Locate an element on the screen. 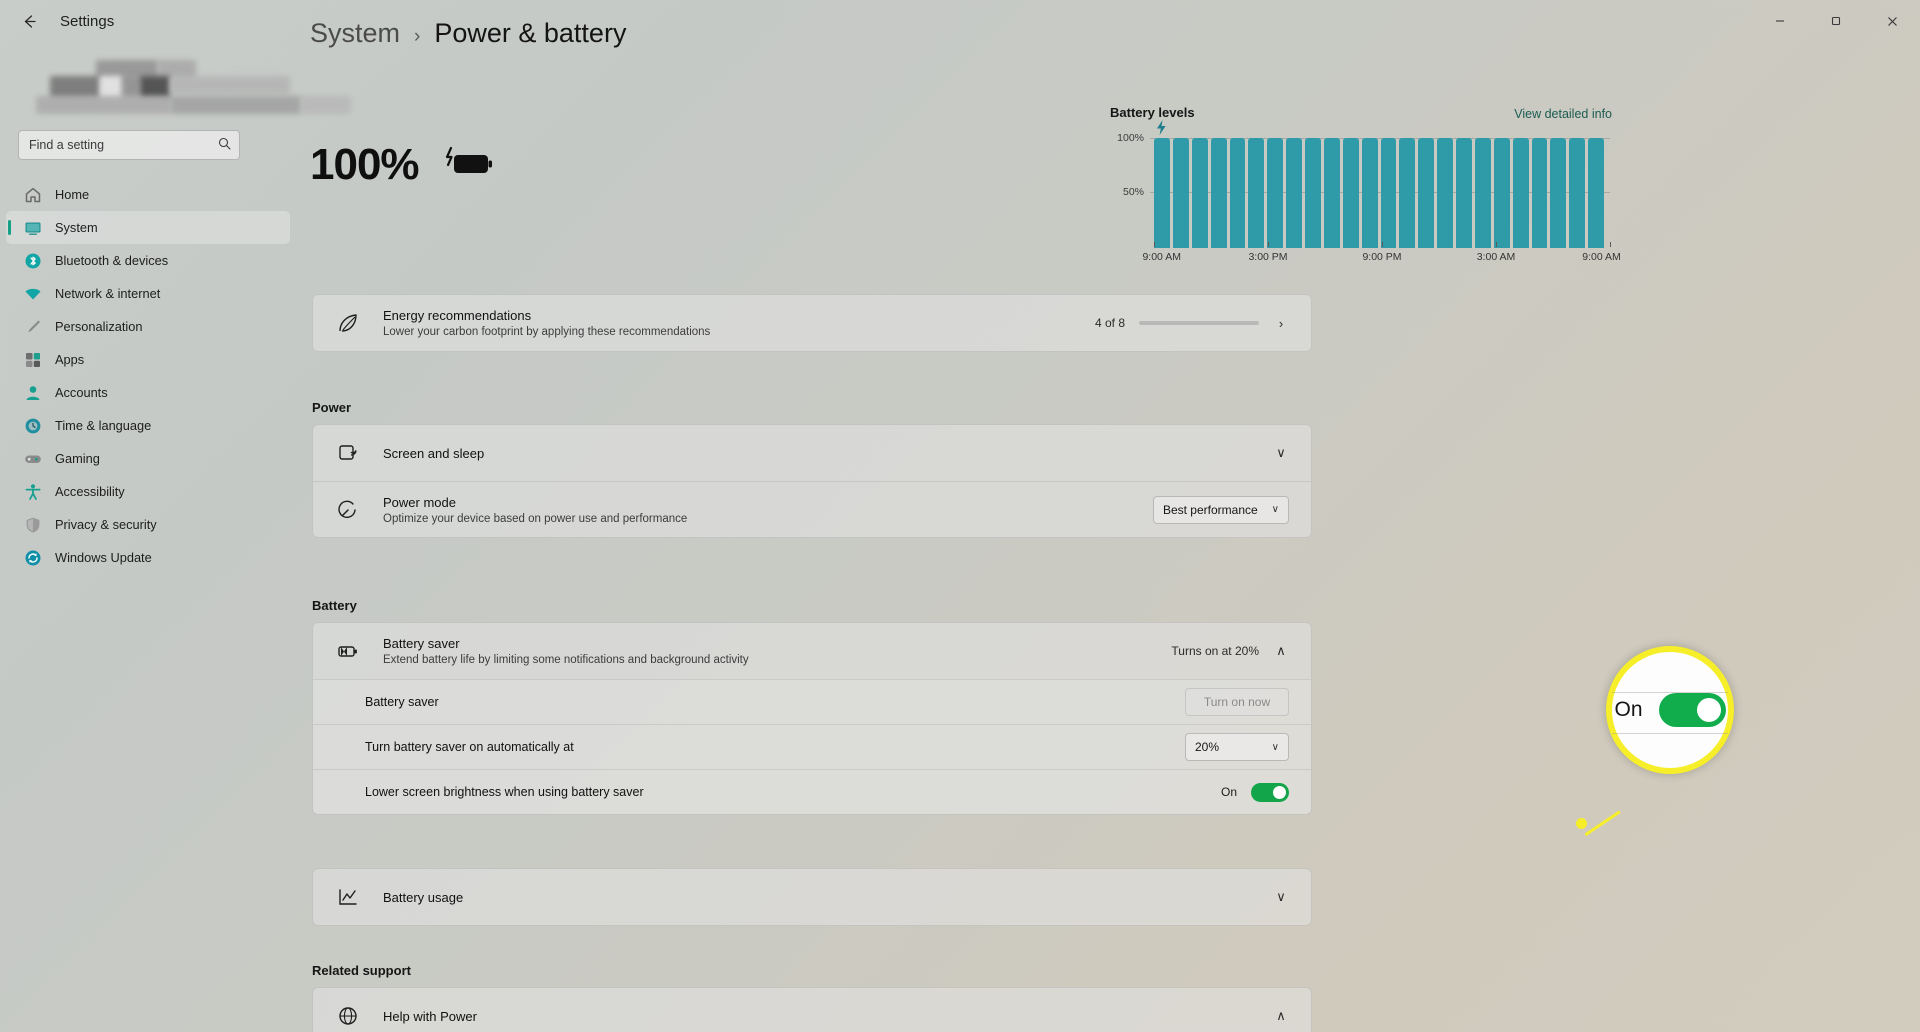 This screenshot has height=1032, width=1920. sidebar-item-privacy-security: Privacy & security is located at coordinates (148, 524).